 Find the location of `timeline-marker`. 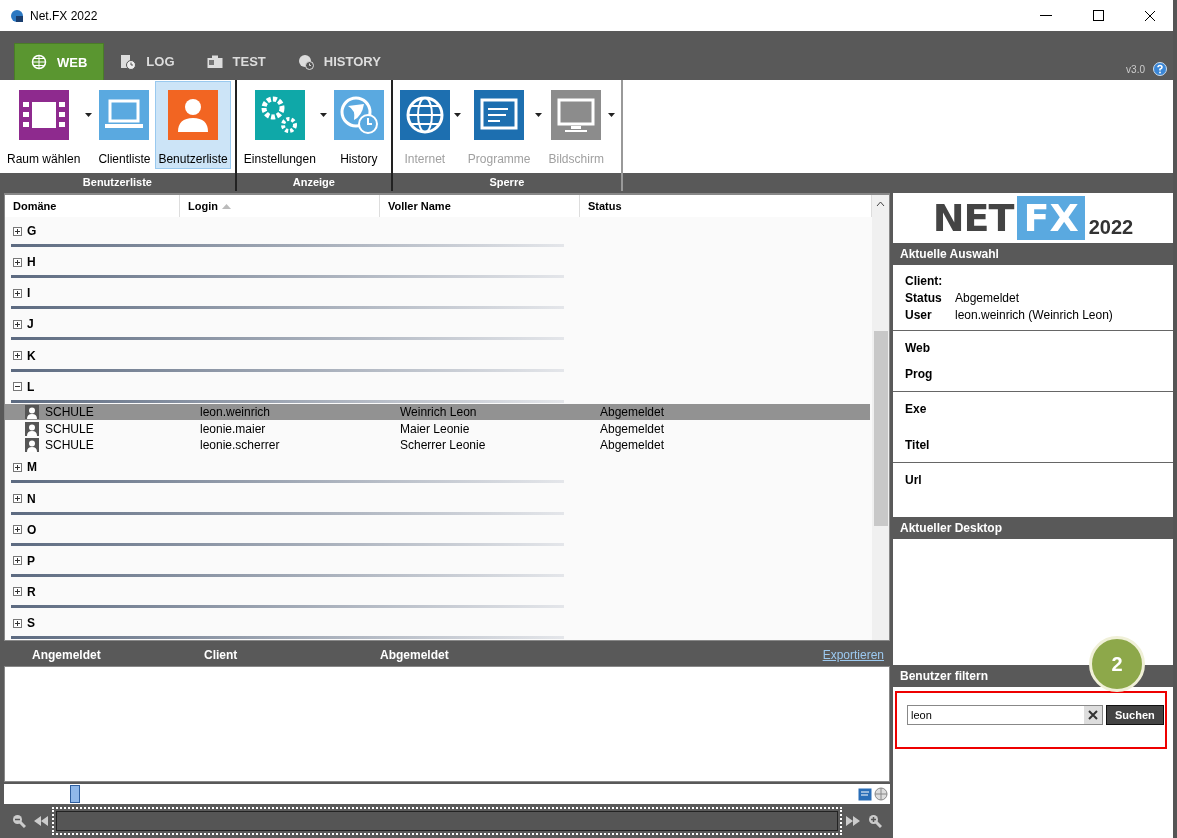

timeline-marker is located at coordinates (75, 794).